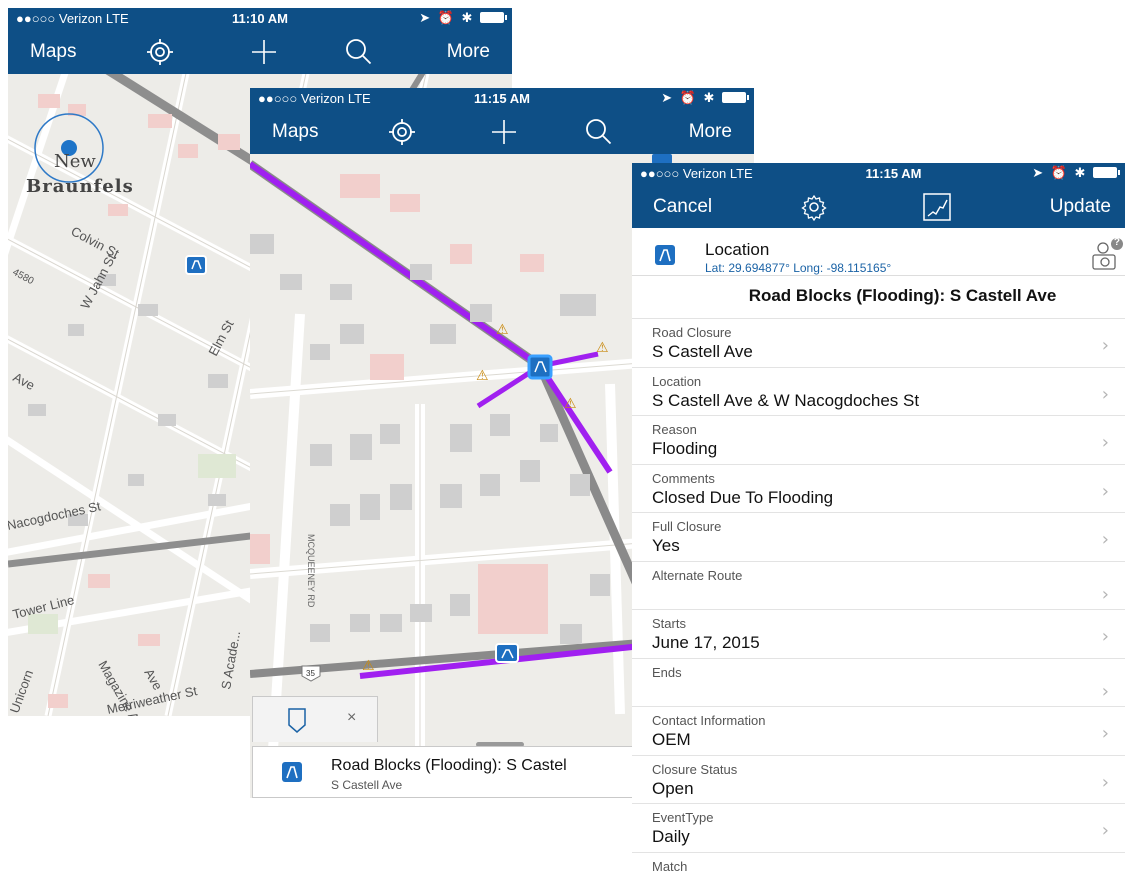 The height and width of the screenshot is (873, 1125). What do you see at coordinates (80, 186) in the screenshot?
I see `place-label-braunfels: Braunfels` at bounding box center [80, 186].